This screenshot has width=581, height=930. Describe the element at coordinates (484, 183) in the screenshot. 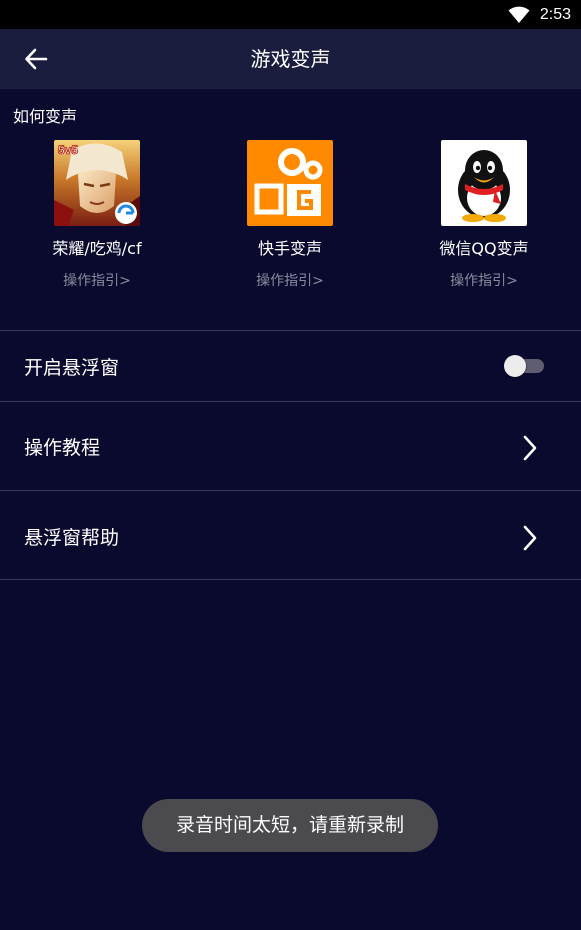

I see `qq-penguin-icon` at that location.